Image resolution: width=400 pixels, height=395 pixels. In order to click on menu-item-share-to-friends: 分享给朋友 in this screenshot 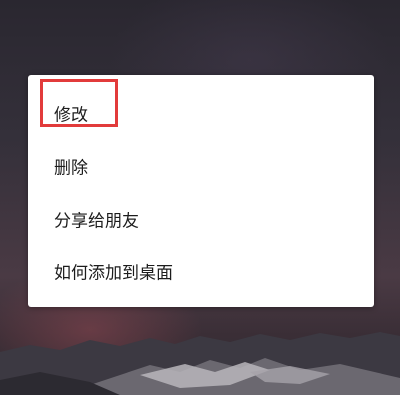, I will do `click(201, 219)`.